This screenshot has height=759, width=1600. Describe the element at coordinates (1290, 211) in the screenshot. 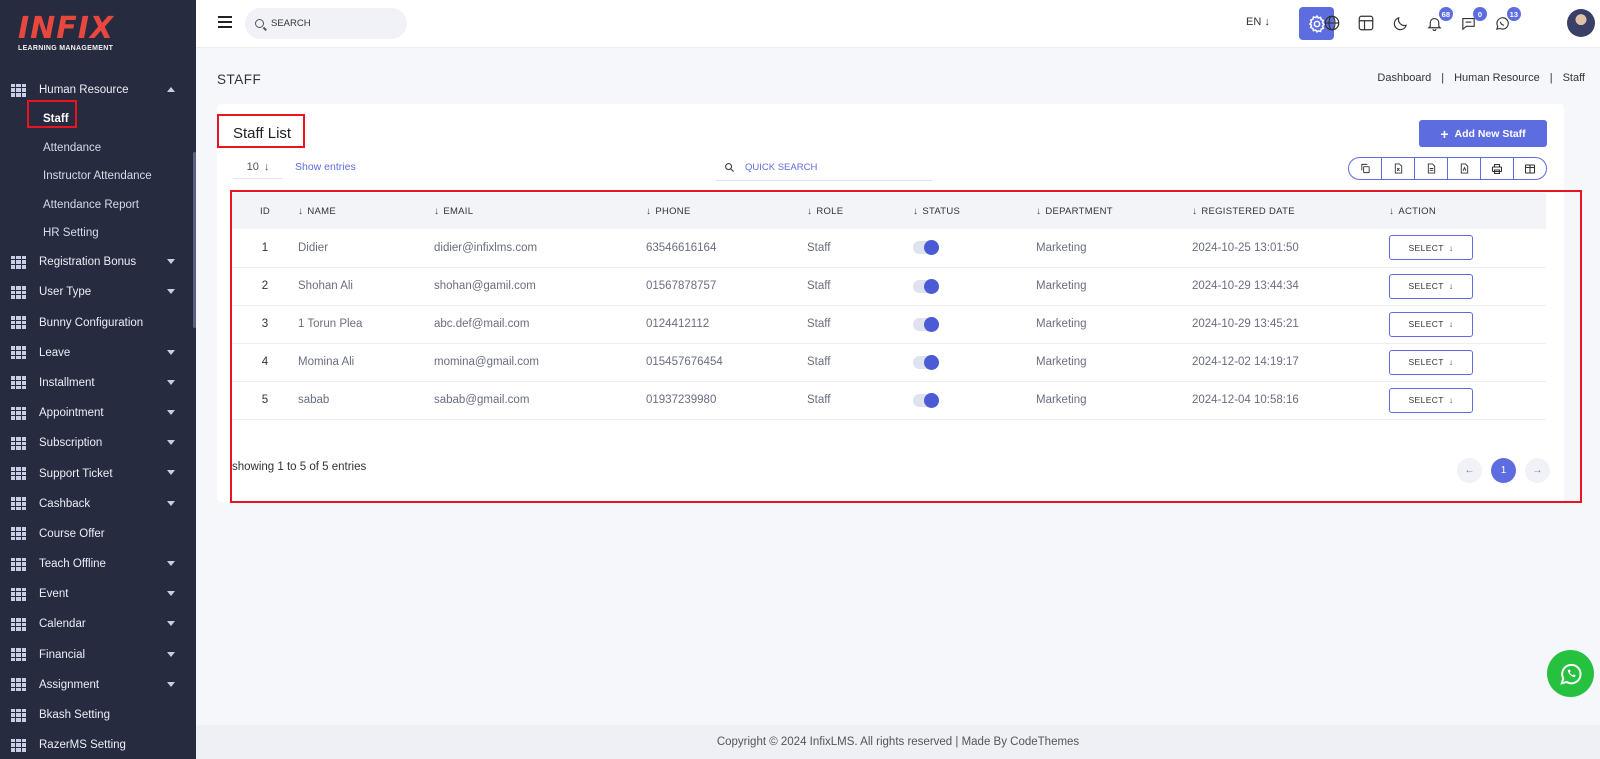

I see `header-registered-date: ↓ REGISTERED DATE` at that location.